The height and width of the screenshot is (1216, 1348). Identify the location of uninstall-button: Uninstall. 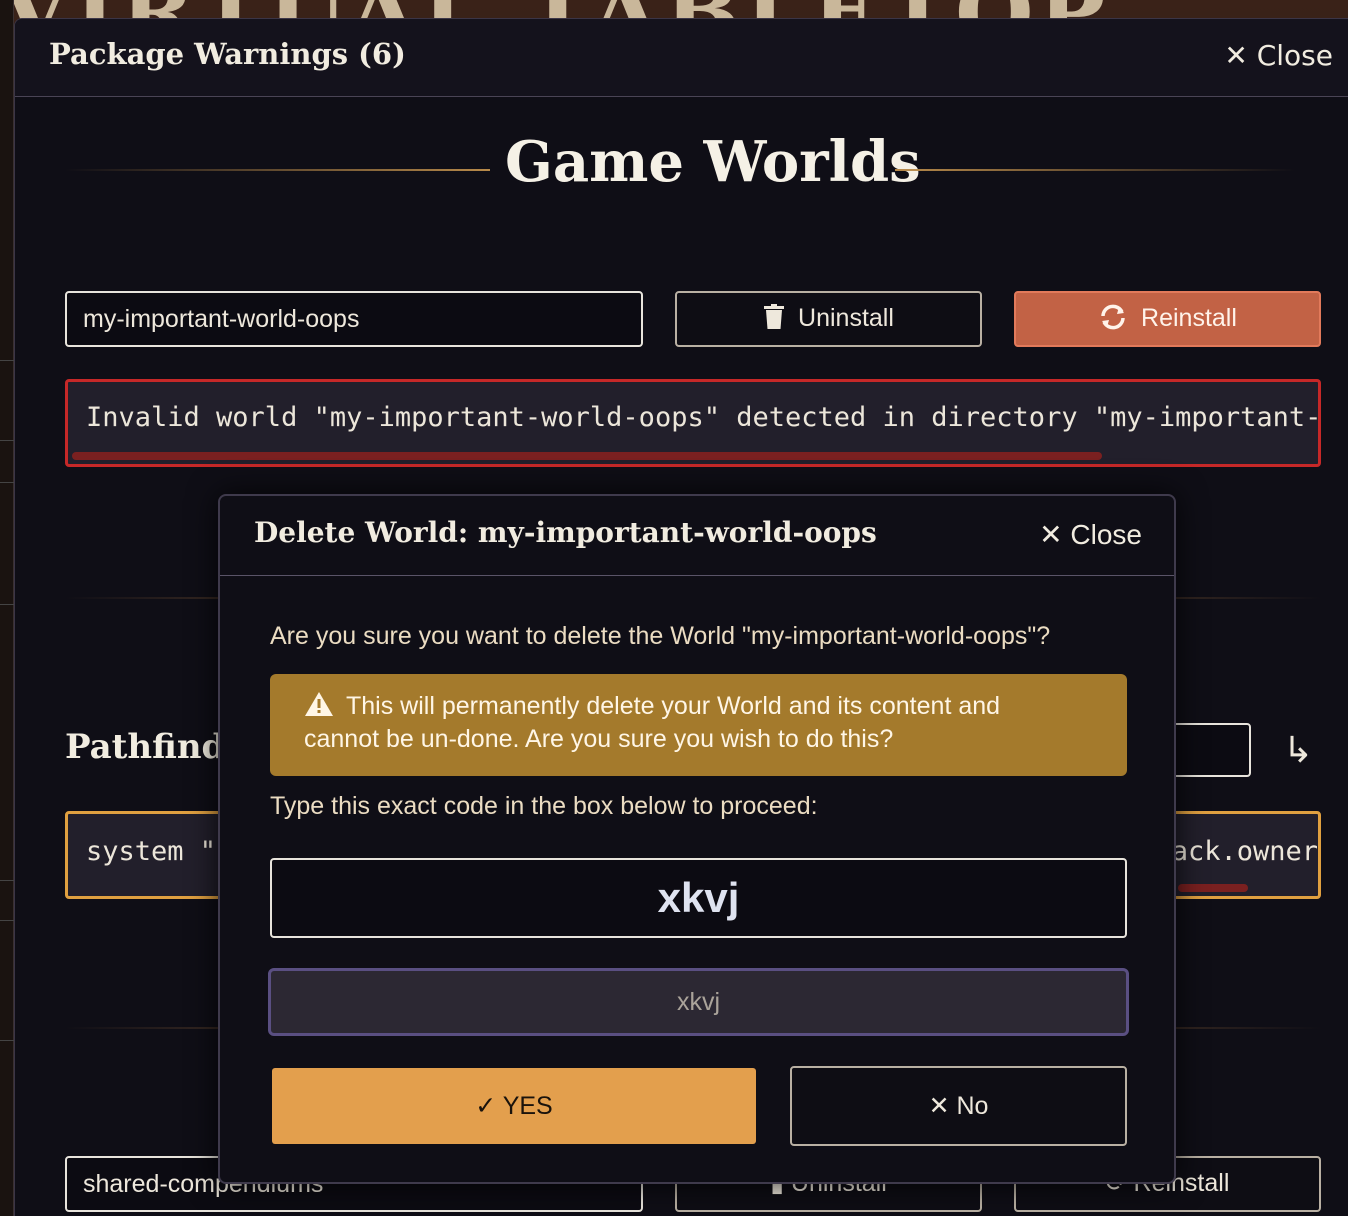
(828, 319).